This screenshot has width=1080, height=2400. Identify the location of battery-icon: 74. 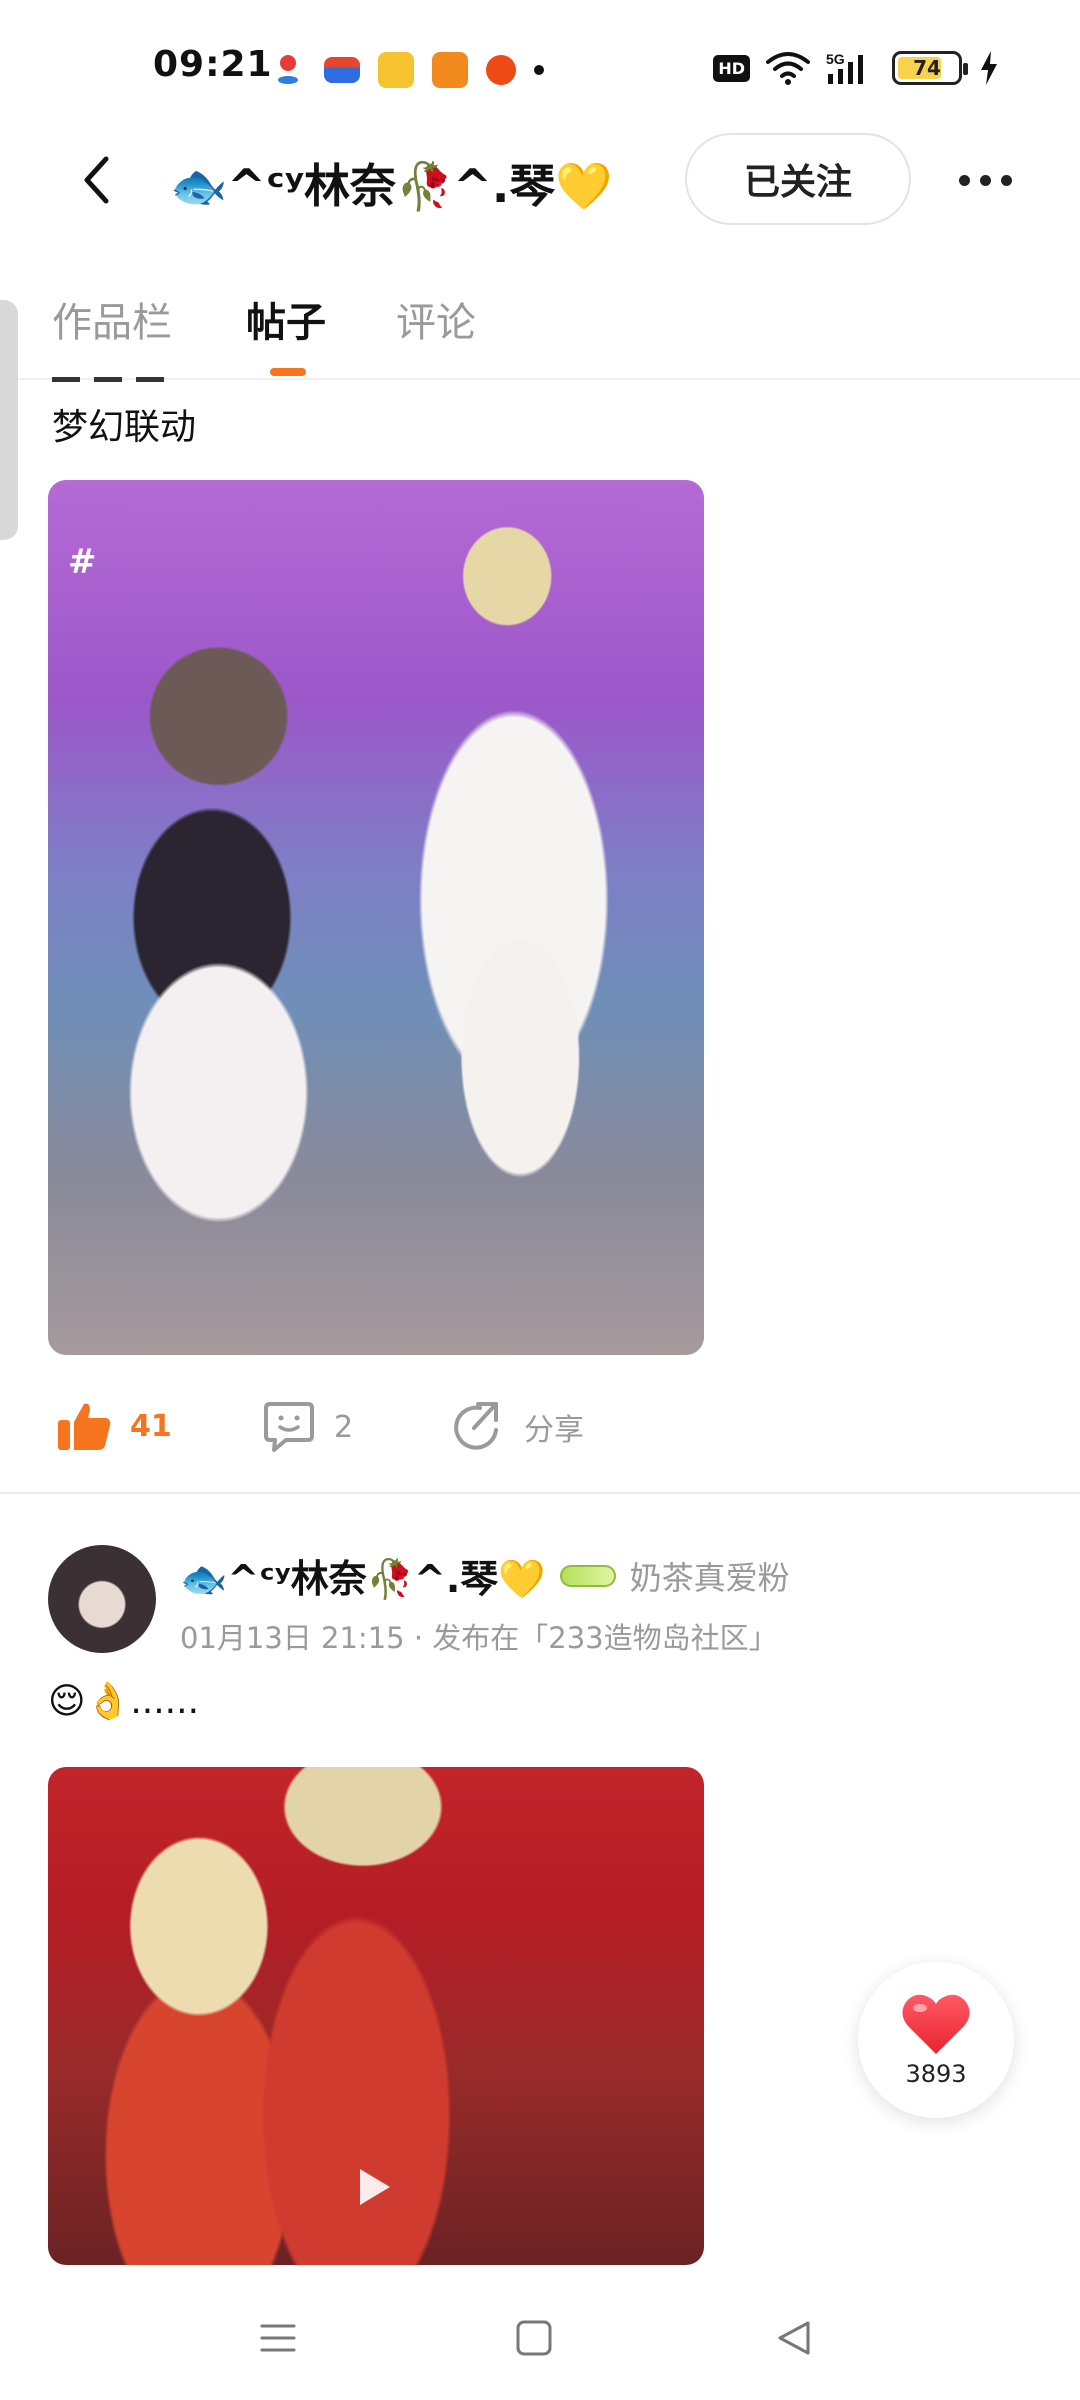
(930, 68).